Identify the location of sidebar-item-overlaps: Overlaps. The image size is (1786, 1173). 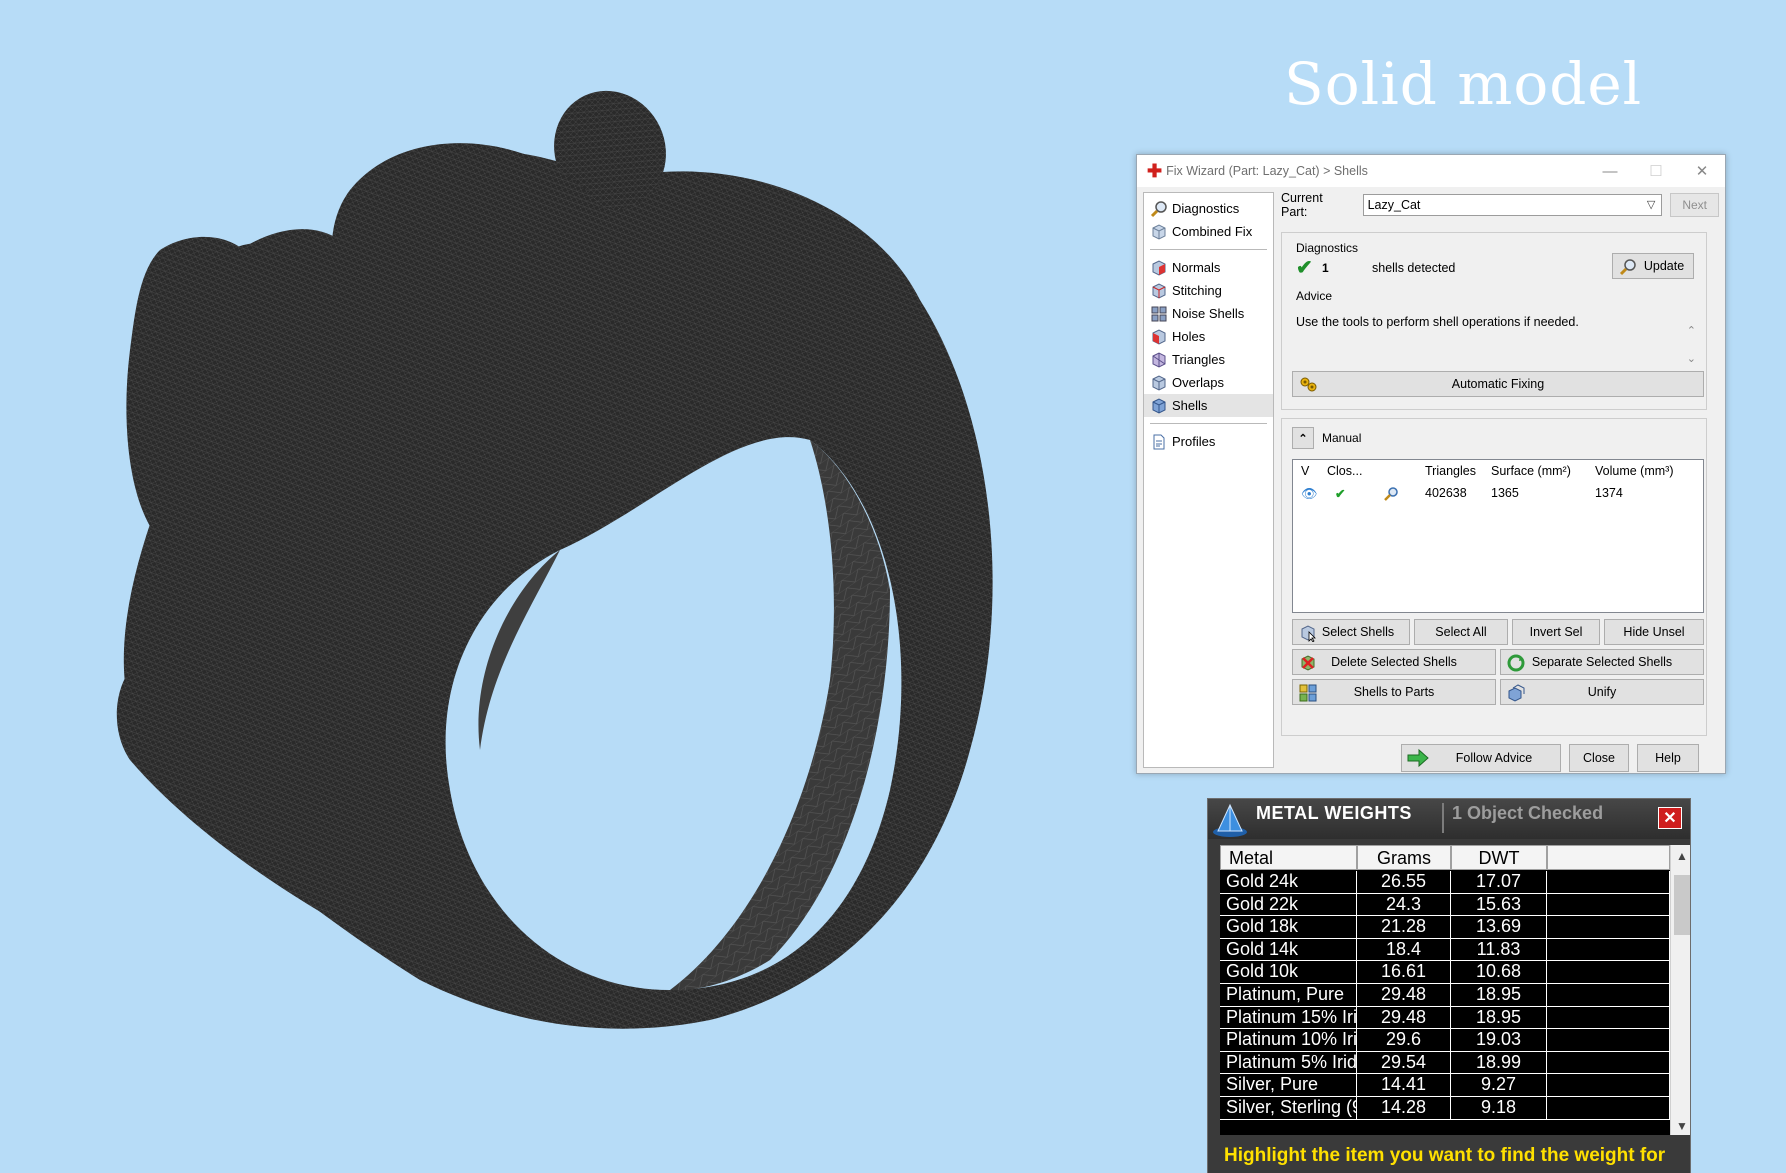
(1208, 382).